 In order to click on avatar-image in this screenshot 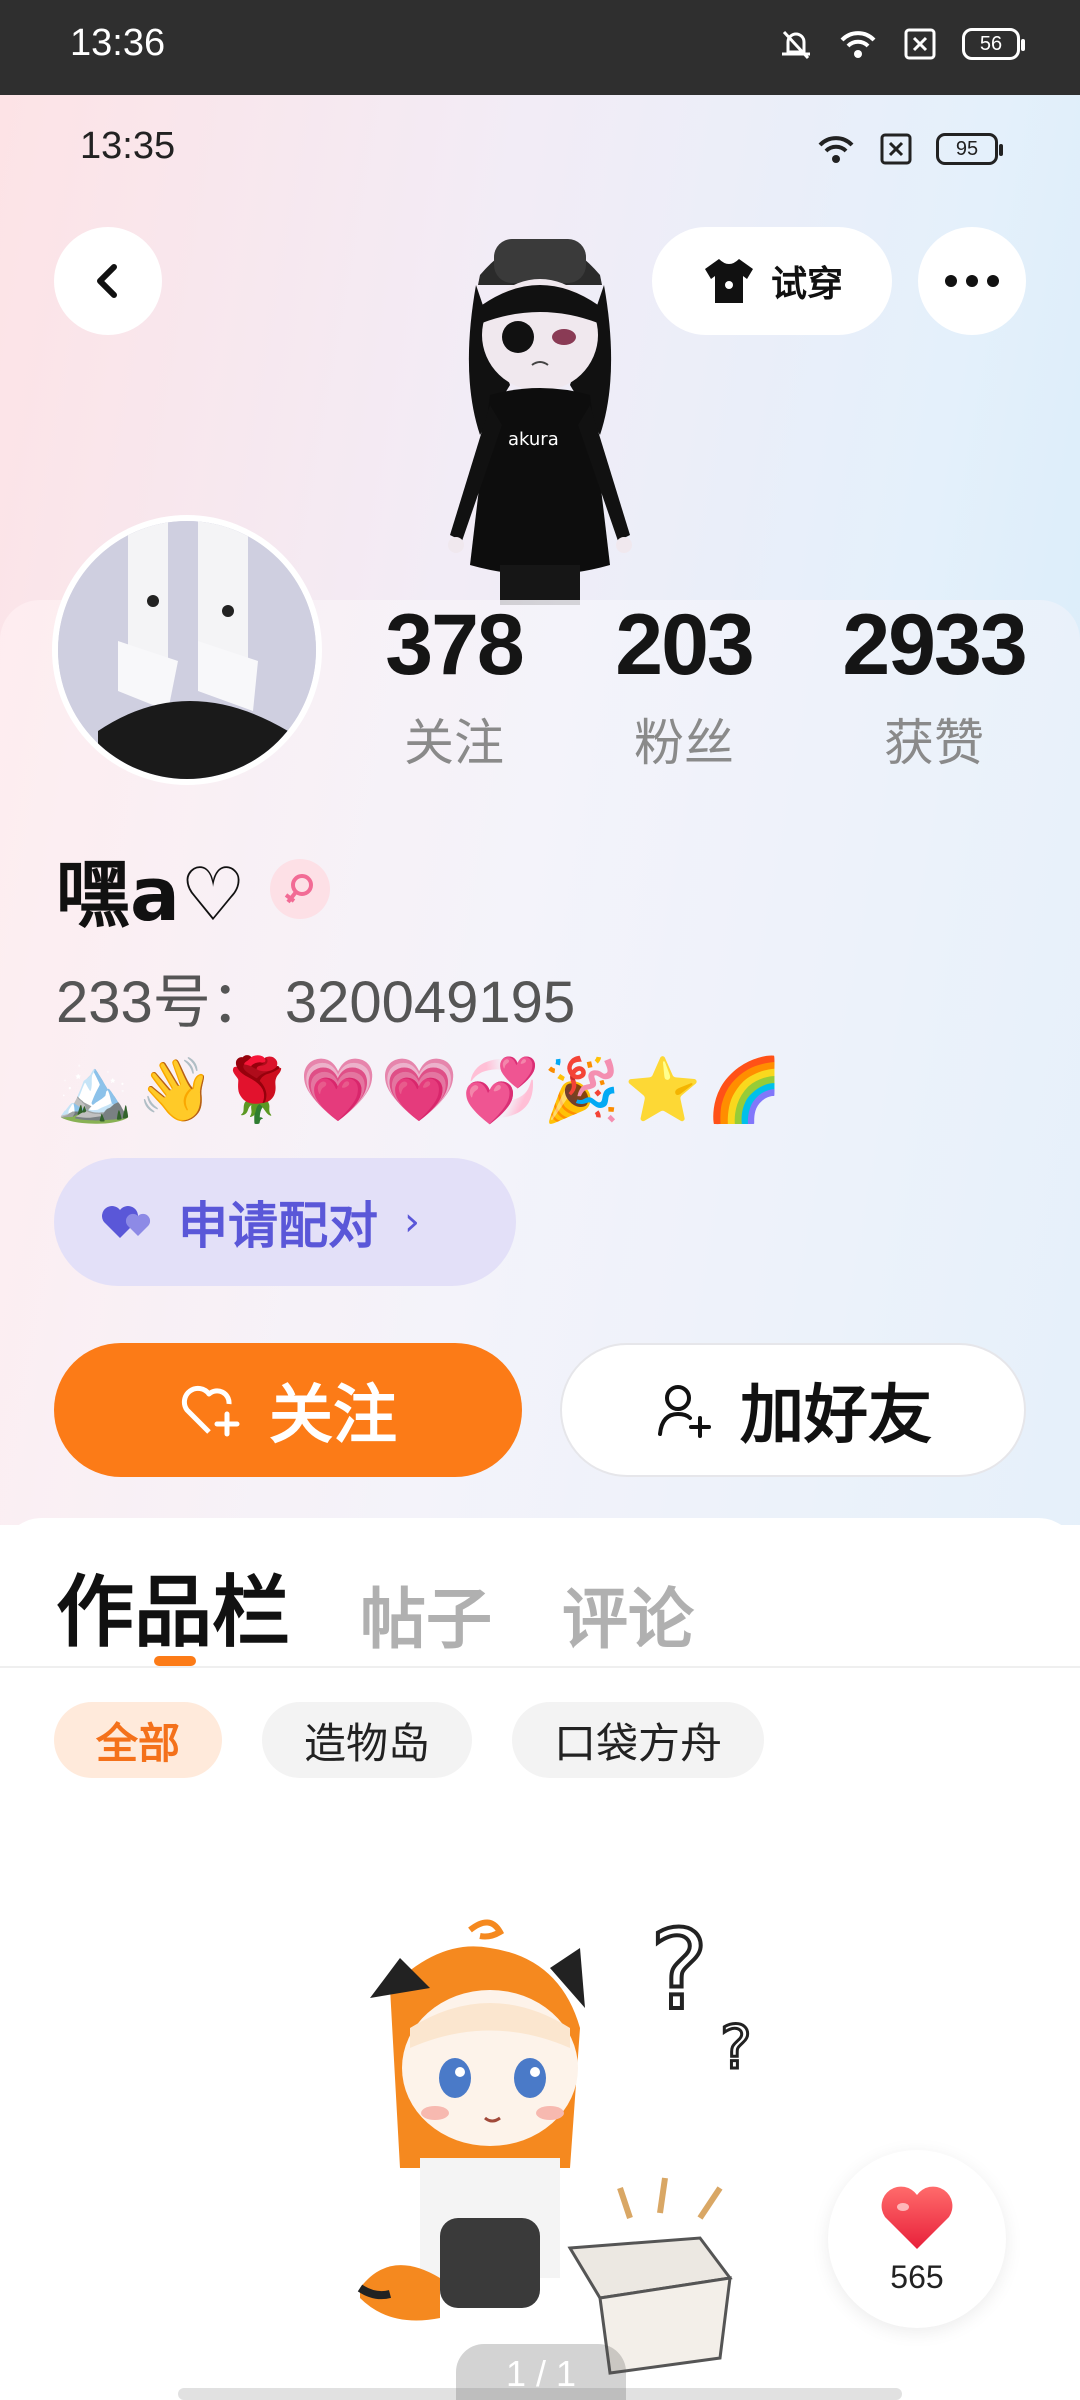, I will do `click(187, 650)`.